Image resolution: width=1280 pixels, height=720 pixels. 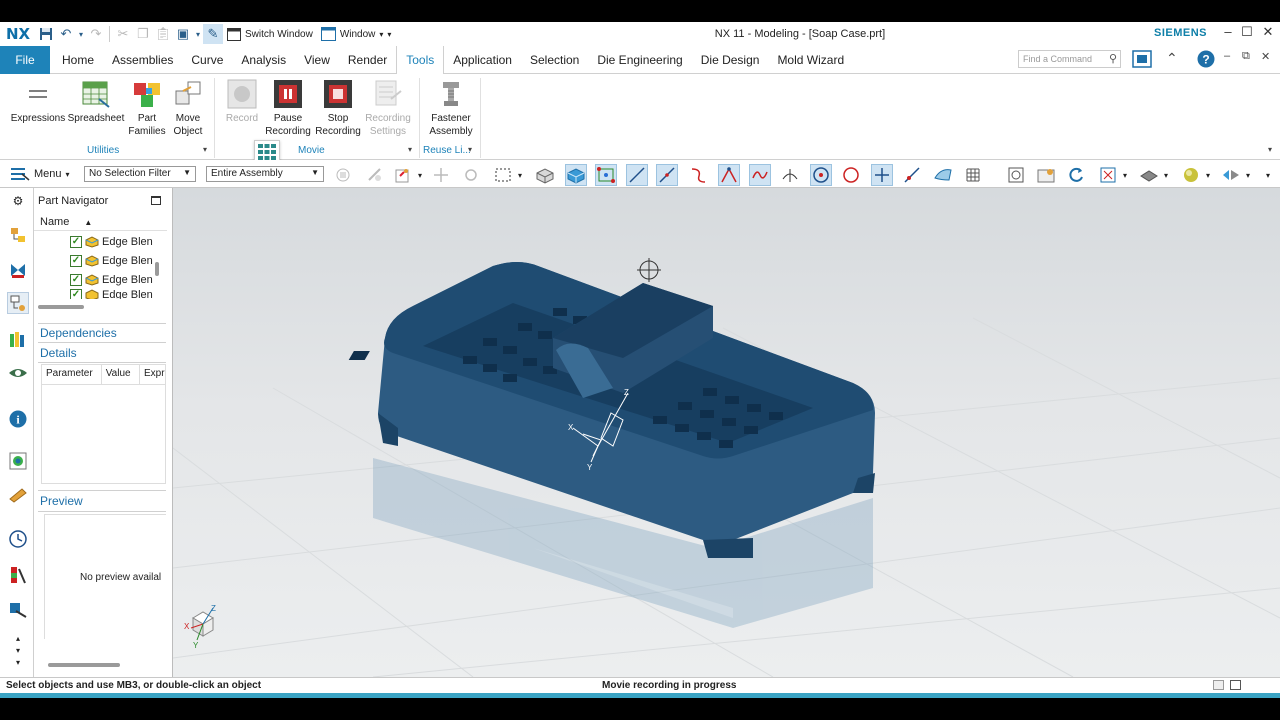 What do you see at coordinates (18, 650) in the screenshot?
I see `scroll-down-icon: ▾` at bounding box center [18, 650].